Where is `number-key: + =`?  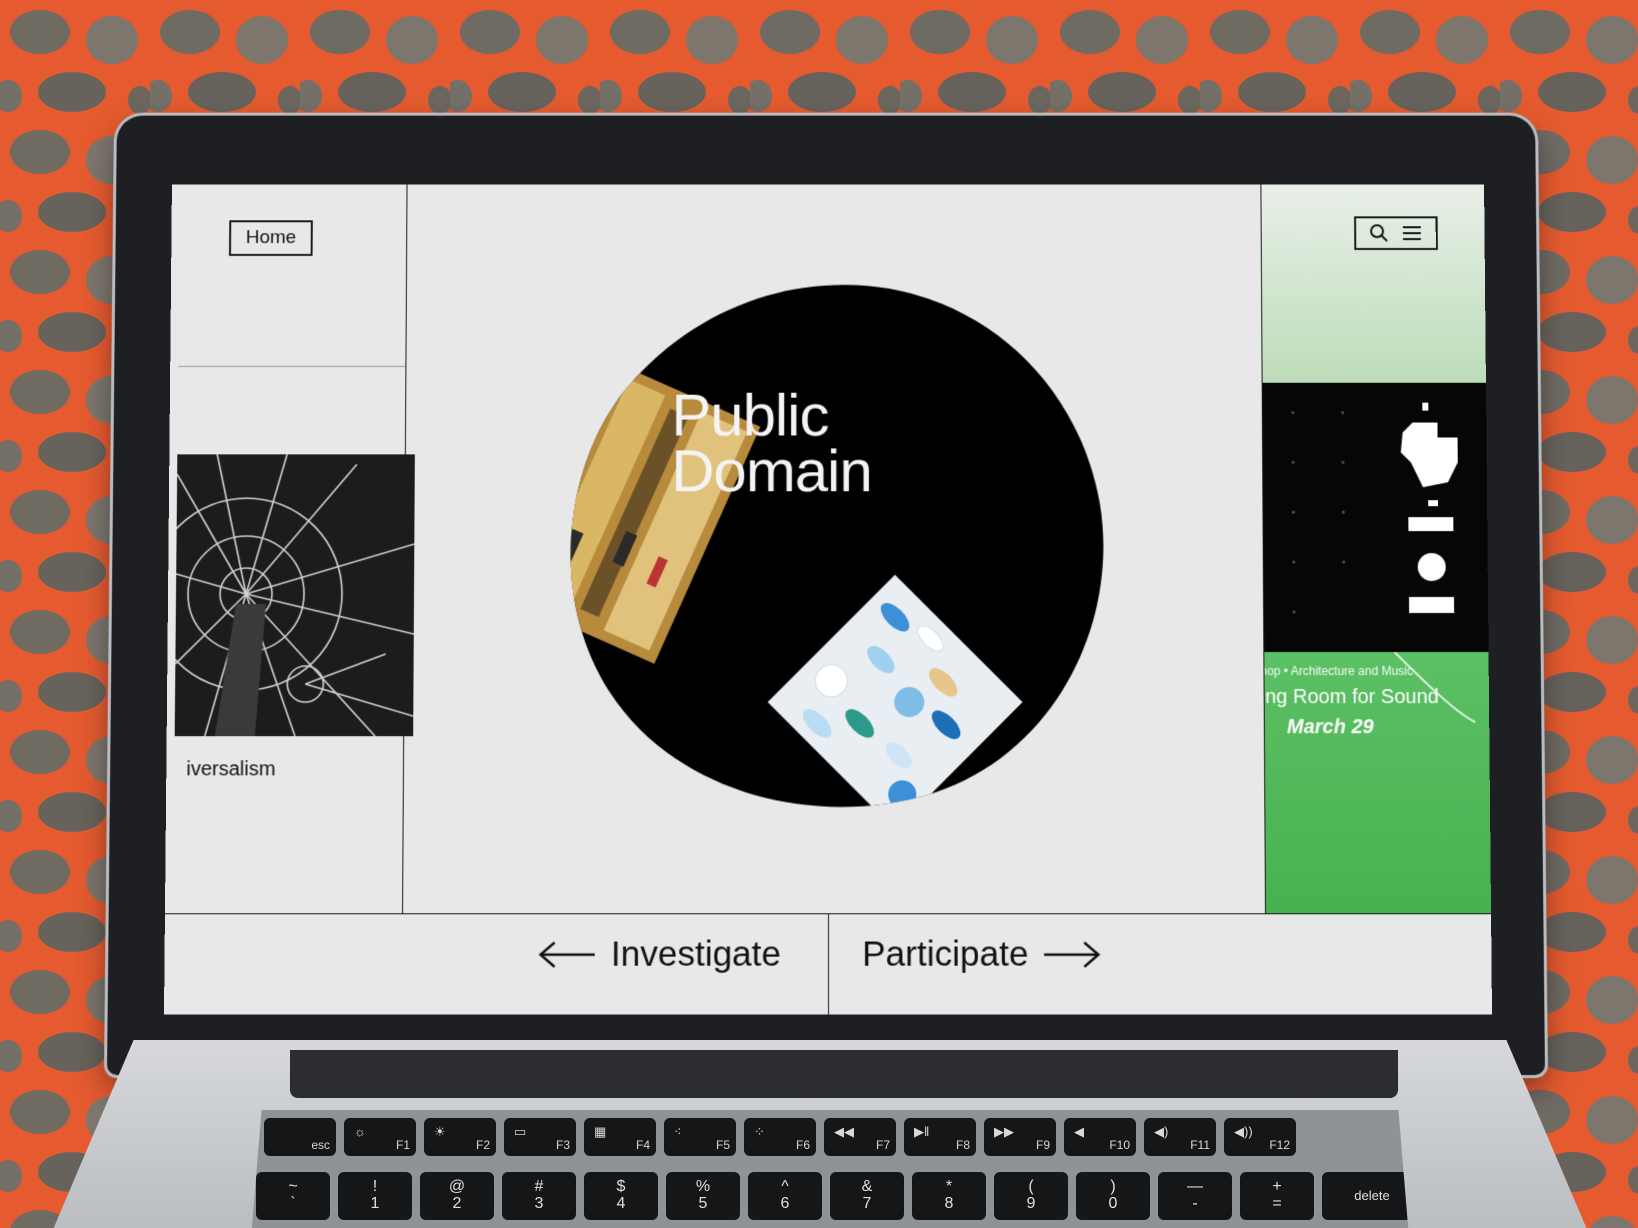 number-key: + = is located at coordinates (1277, 1196).